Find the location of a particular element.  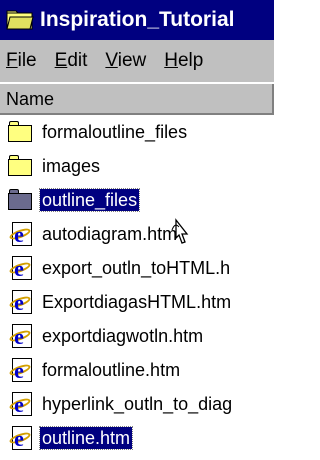

list-item: outline_files is located at coordinates (137, 200).